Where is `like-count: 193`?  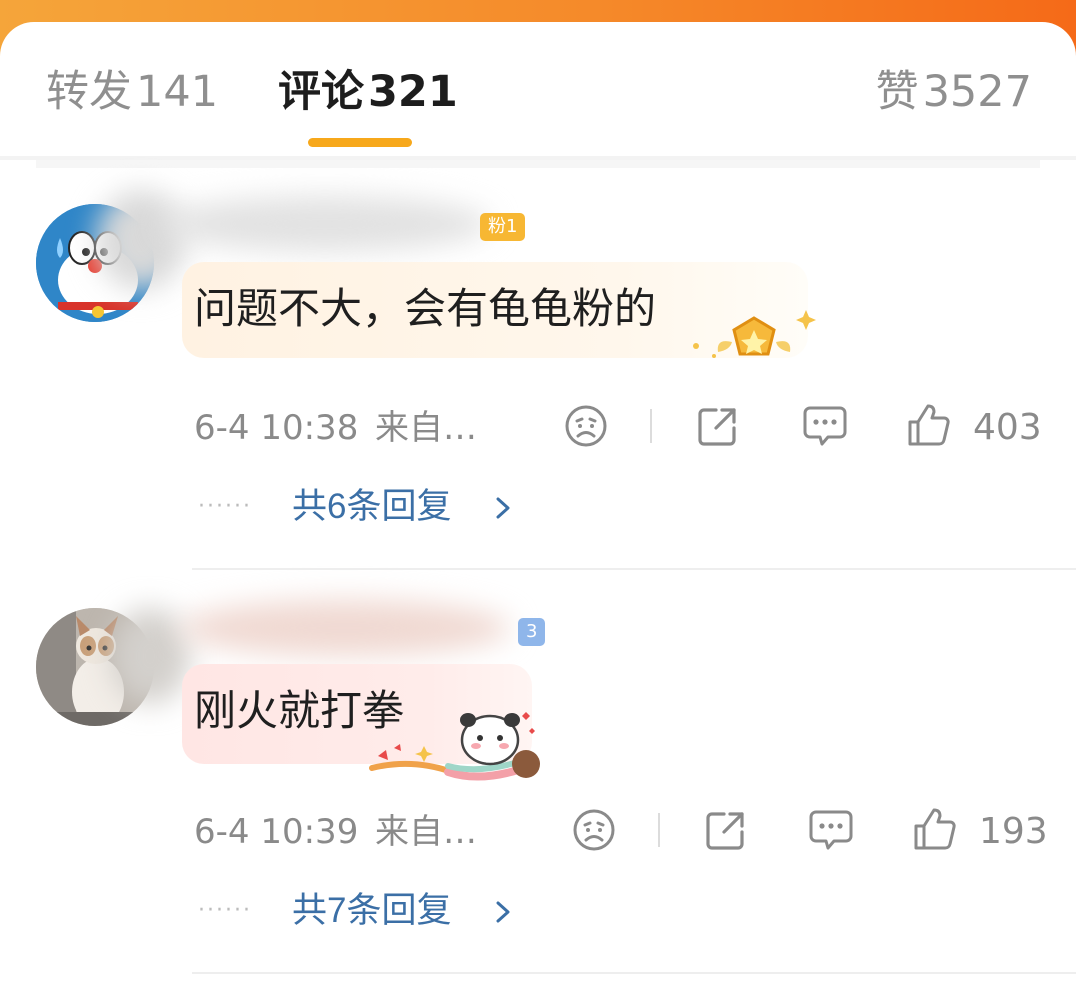 like-count: 193 is located at coordinates (1013, 831).